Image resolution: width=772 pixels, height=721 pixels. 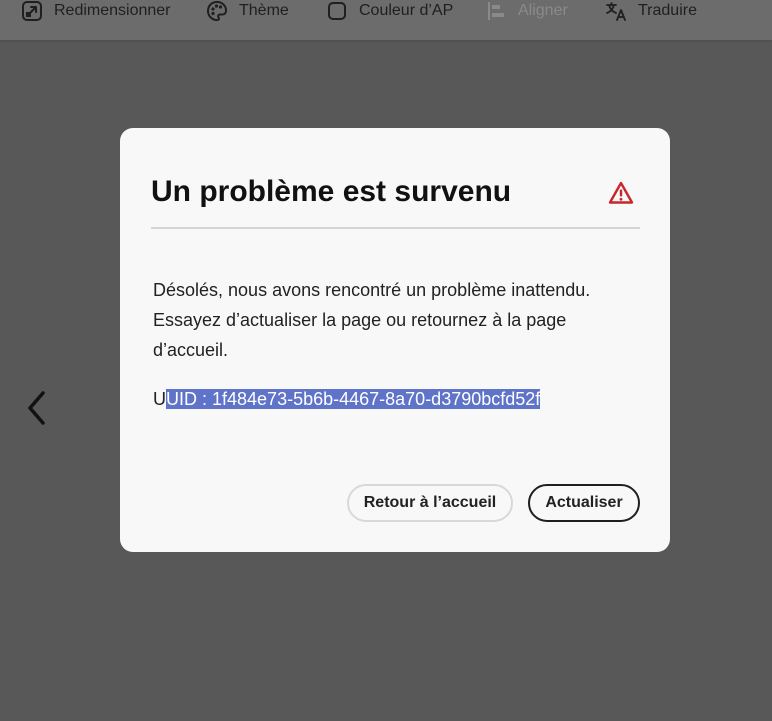 What do you see at coordinates (430, 503) in the screenshot?
I see `back-home-button: Retour à l’accueil` at bounding box center [430, 503].